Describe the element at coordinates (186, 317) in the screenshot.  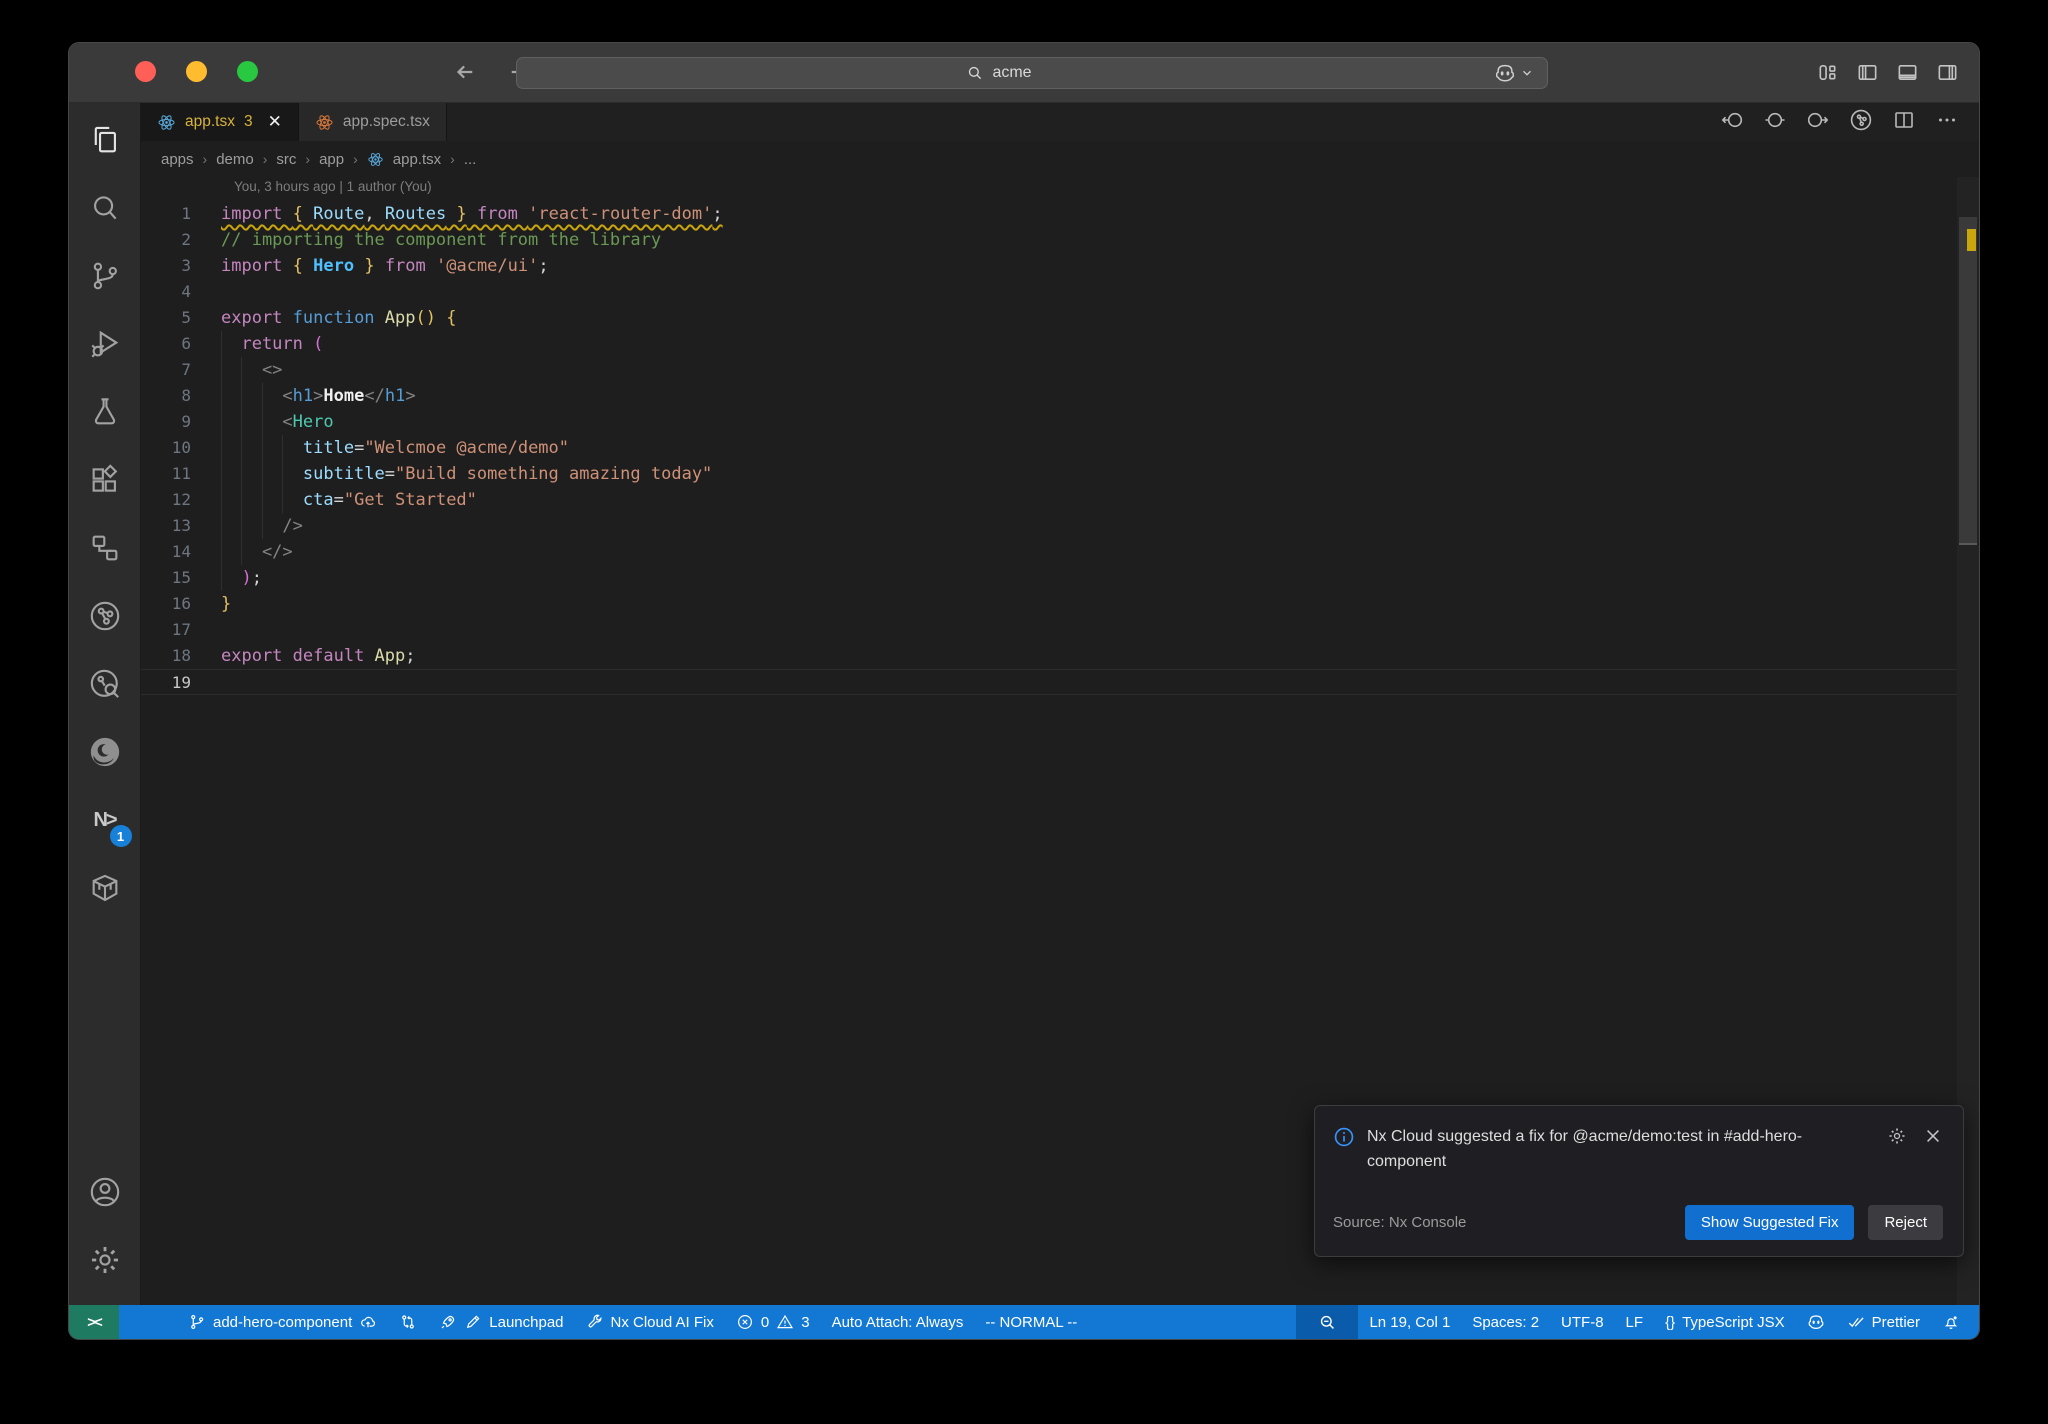
I see `line-number: 5` at that location.